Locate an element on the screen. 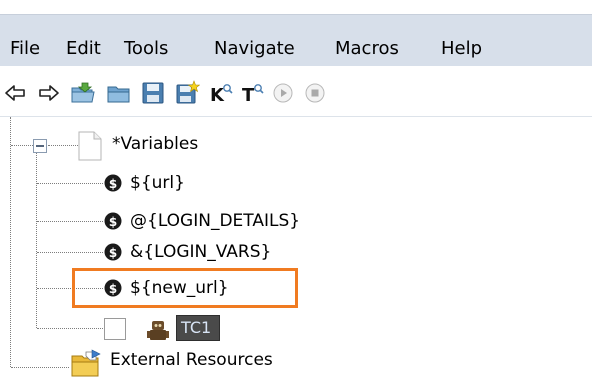 The width and height of the screenshot is (592, 383). testcase-label: TC1 is located at coordinates (198, 328).